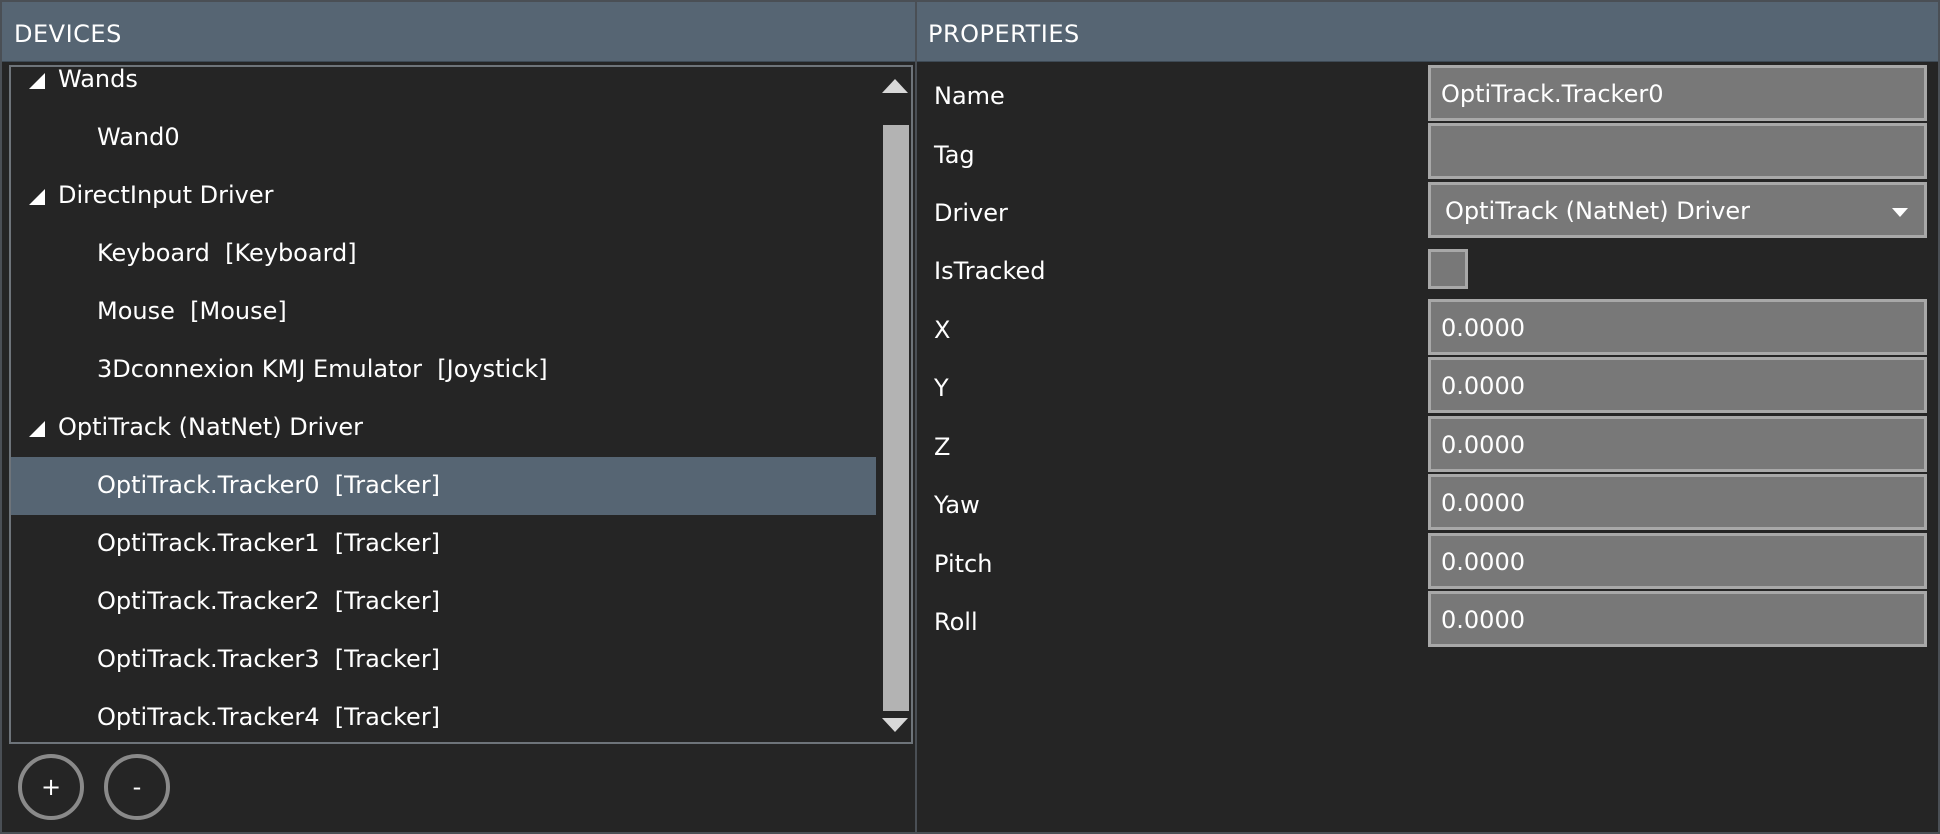  What do you see at coordinates (1483, 328) in the screenshot?
I see `x-value: 0.0000` at bounding box center [1483, 328].